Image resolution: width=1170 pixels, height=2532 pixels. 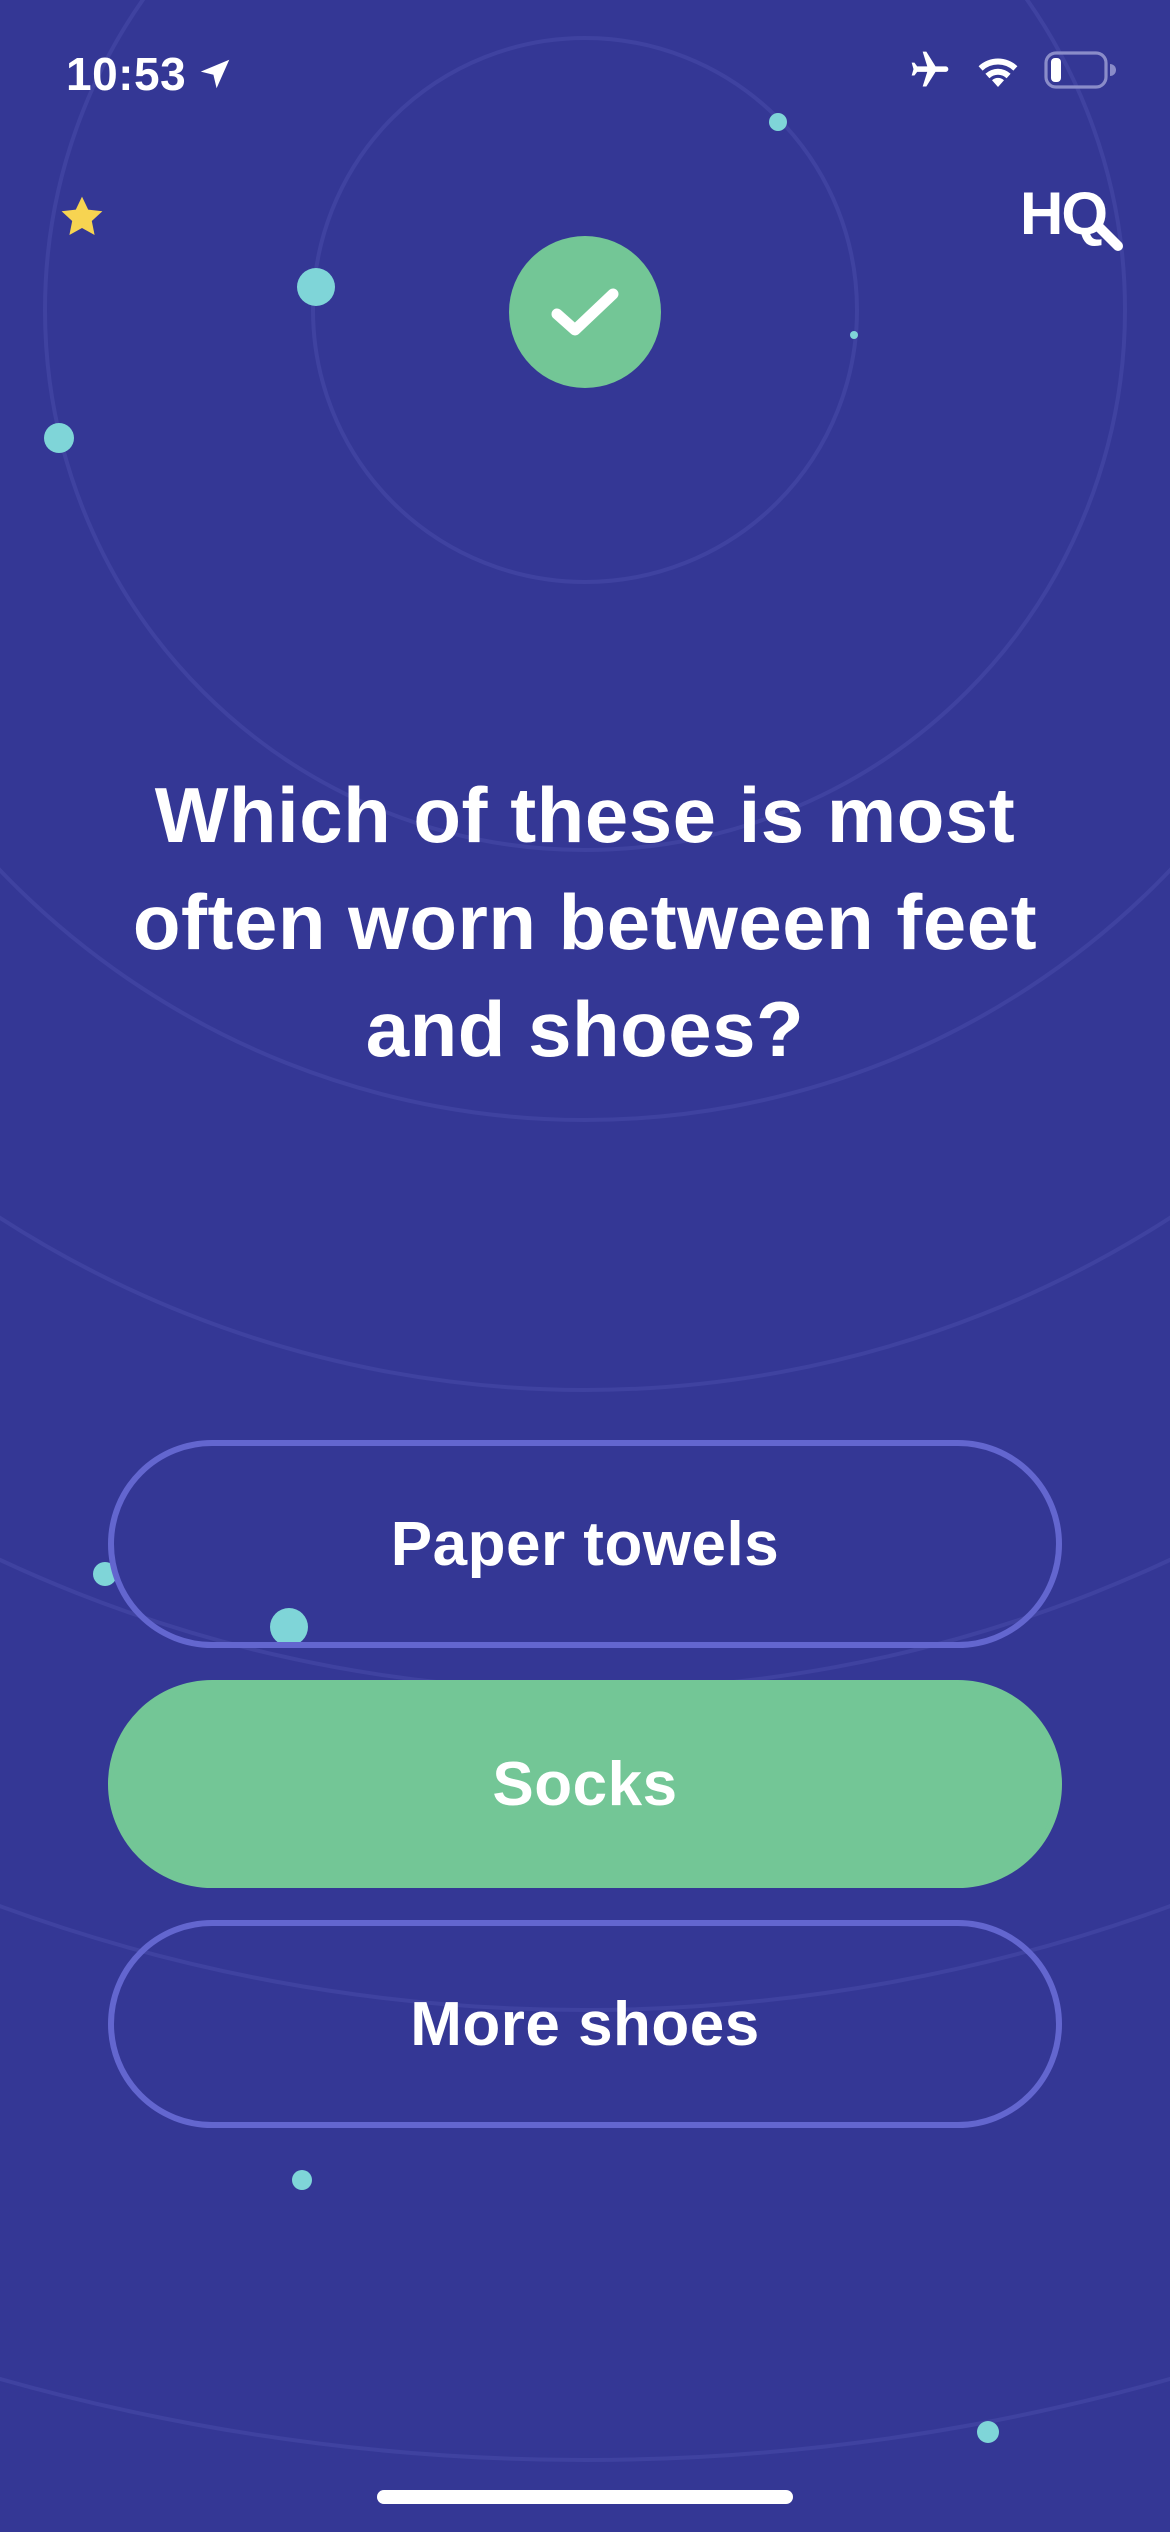 I want to click on answer-option-socks: Socks, so click(x=585, y=1784).